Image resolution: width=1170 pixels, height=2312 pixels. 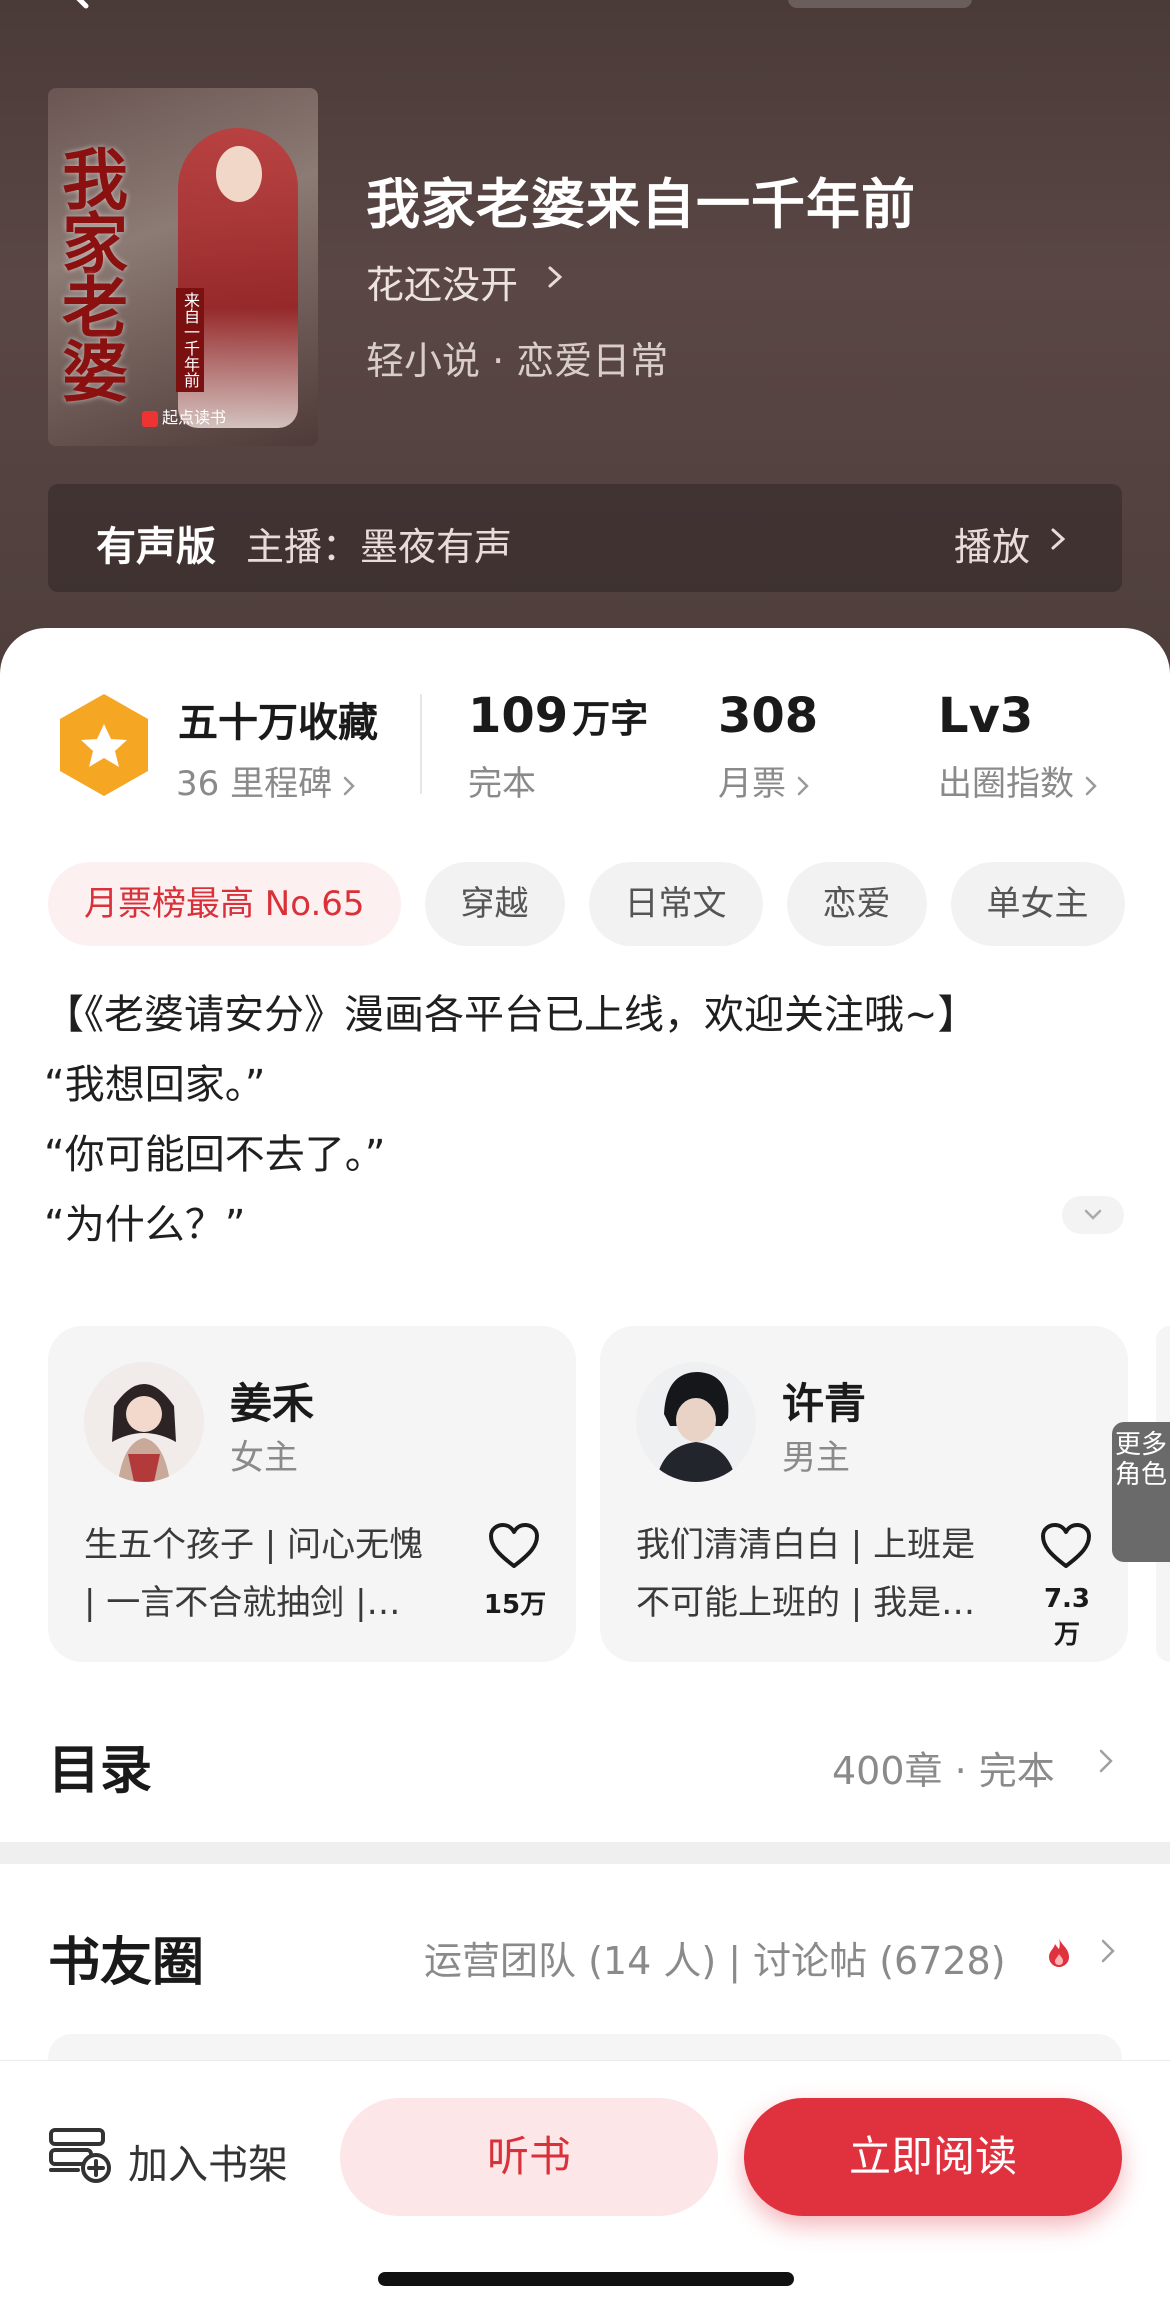 What do you see at coordinates (239, 174) in the screenshot?
I see `cover-face` at bounding box center [239, 174].